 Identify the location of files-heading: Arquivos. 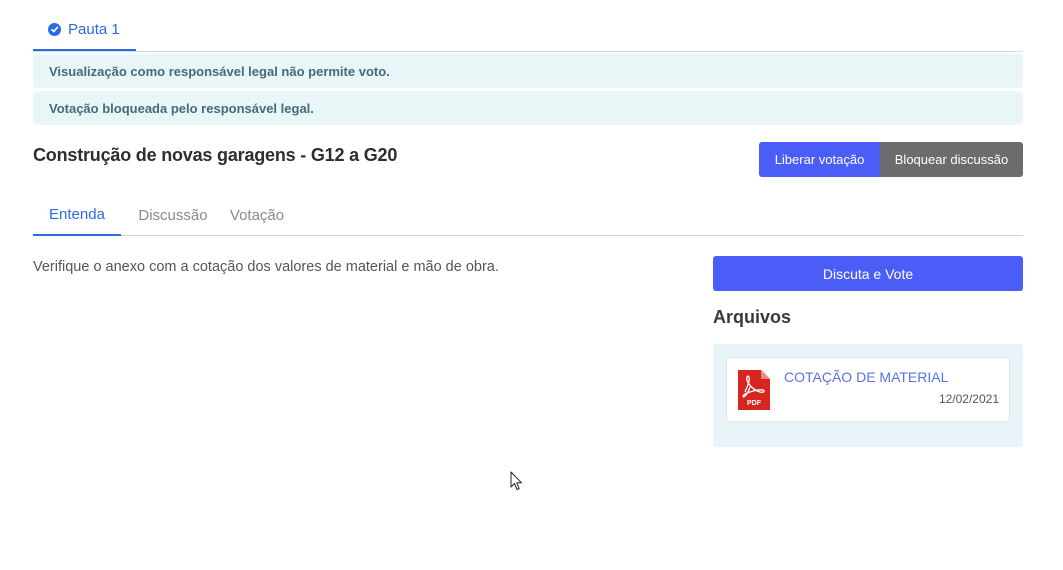
(752, 317).